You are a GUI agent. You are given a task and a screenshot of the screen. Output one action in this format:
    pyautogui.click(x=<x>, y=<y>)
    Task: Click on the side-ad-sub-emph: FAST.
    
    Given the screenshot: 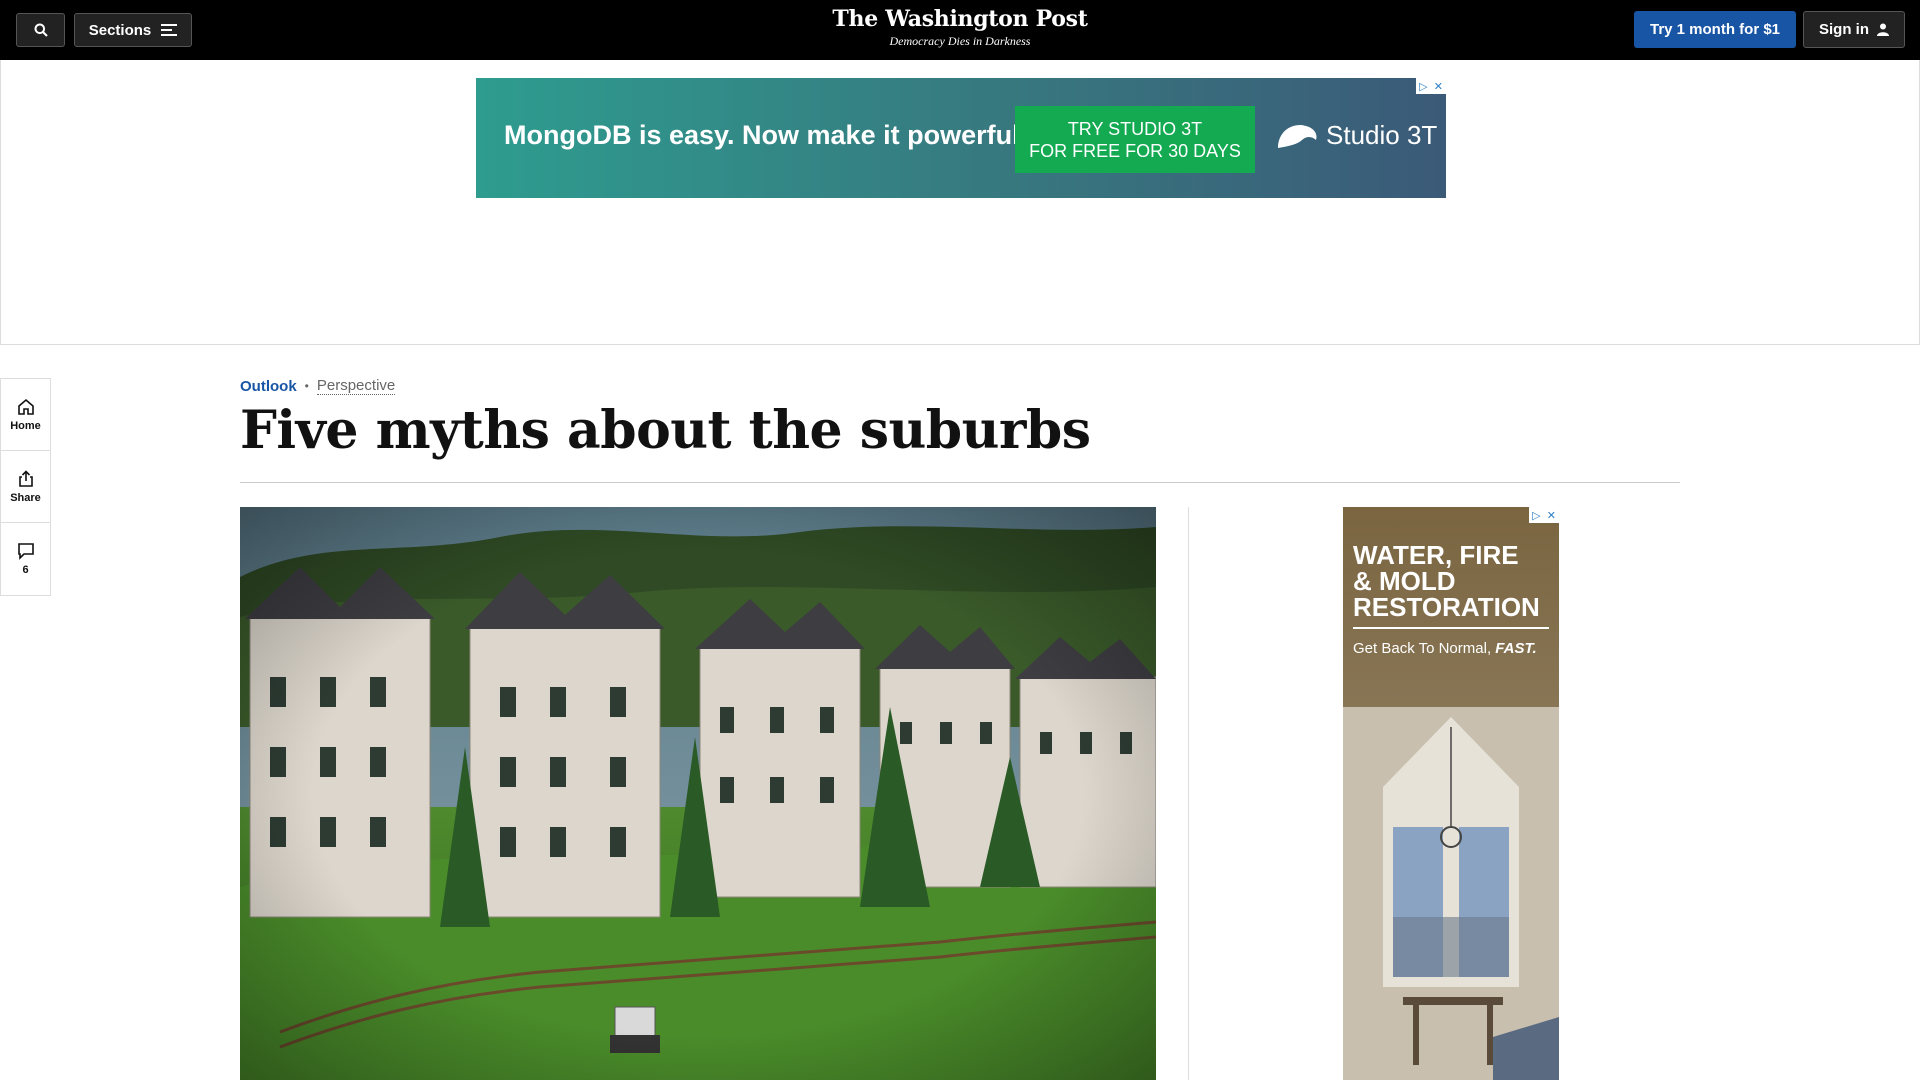 What is the action you would take?
    pyautogui.click(x=1516, y=648)
    